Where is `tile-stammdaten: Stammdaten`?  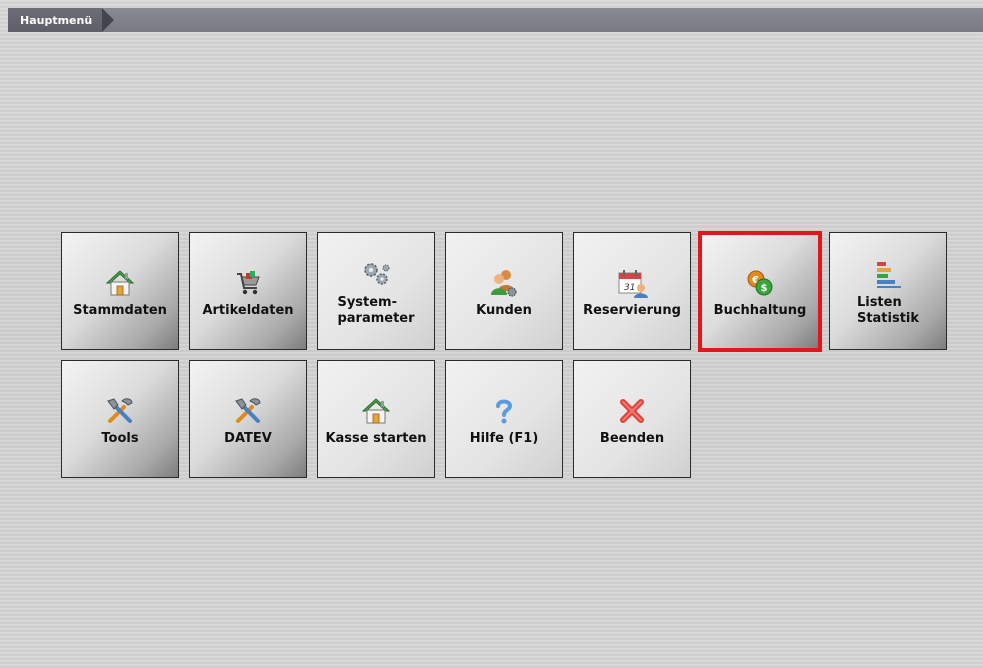
tile-stammdaten: Stammdaten is located at coordinates (120, 291).